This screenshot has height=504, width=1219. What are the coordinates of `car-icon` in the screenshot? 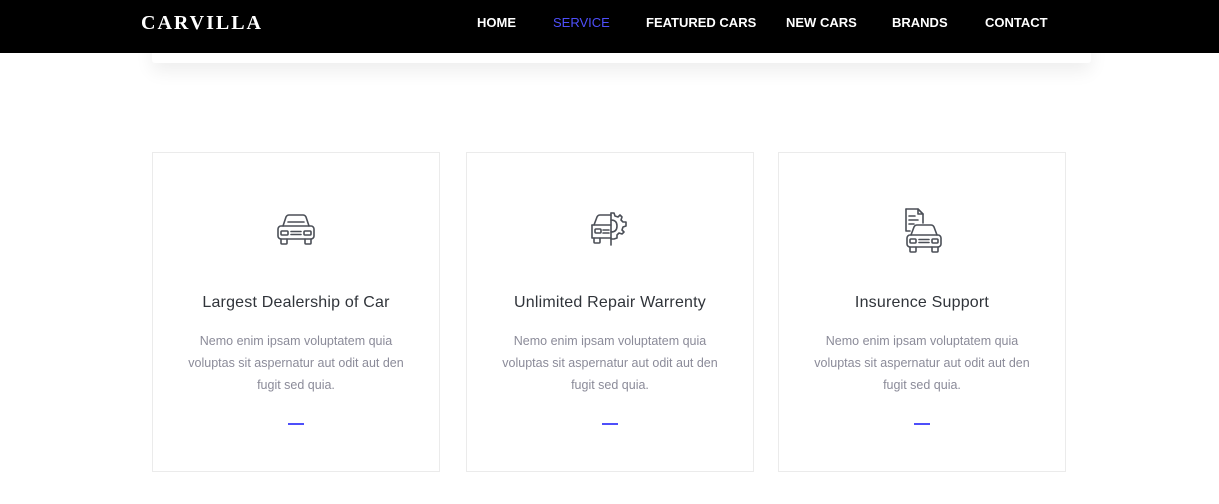 It's located at (296, 231).